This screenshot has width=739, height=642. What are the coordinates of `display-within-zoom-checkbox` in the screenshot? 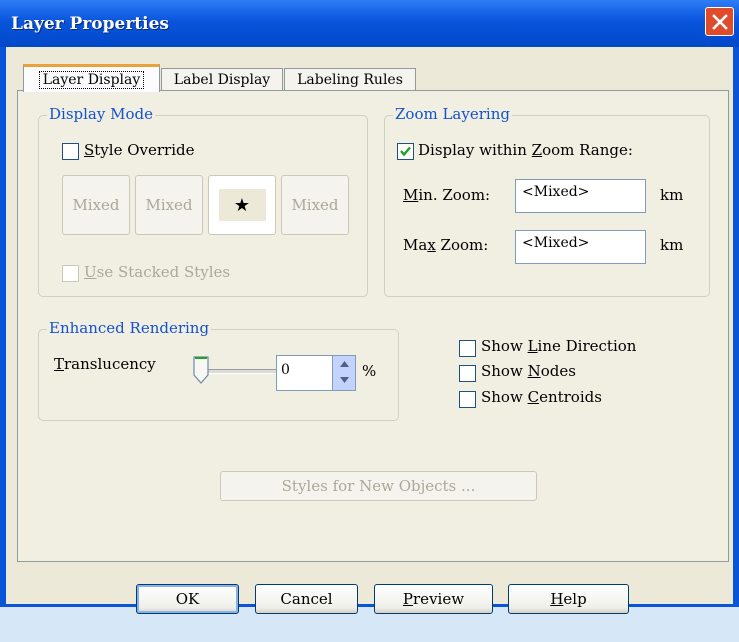 It's located at (405, 151).